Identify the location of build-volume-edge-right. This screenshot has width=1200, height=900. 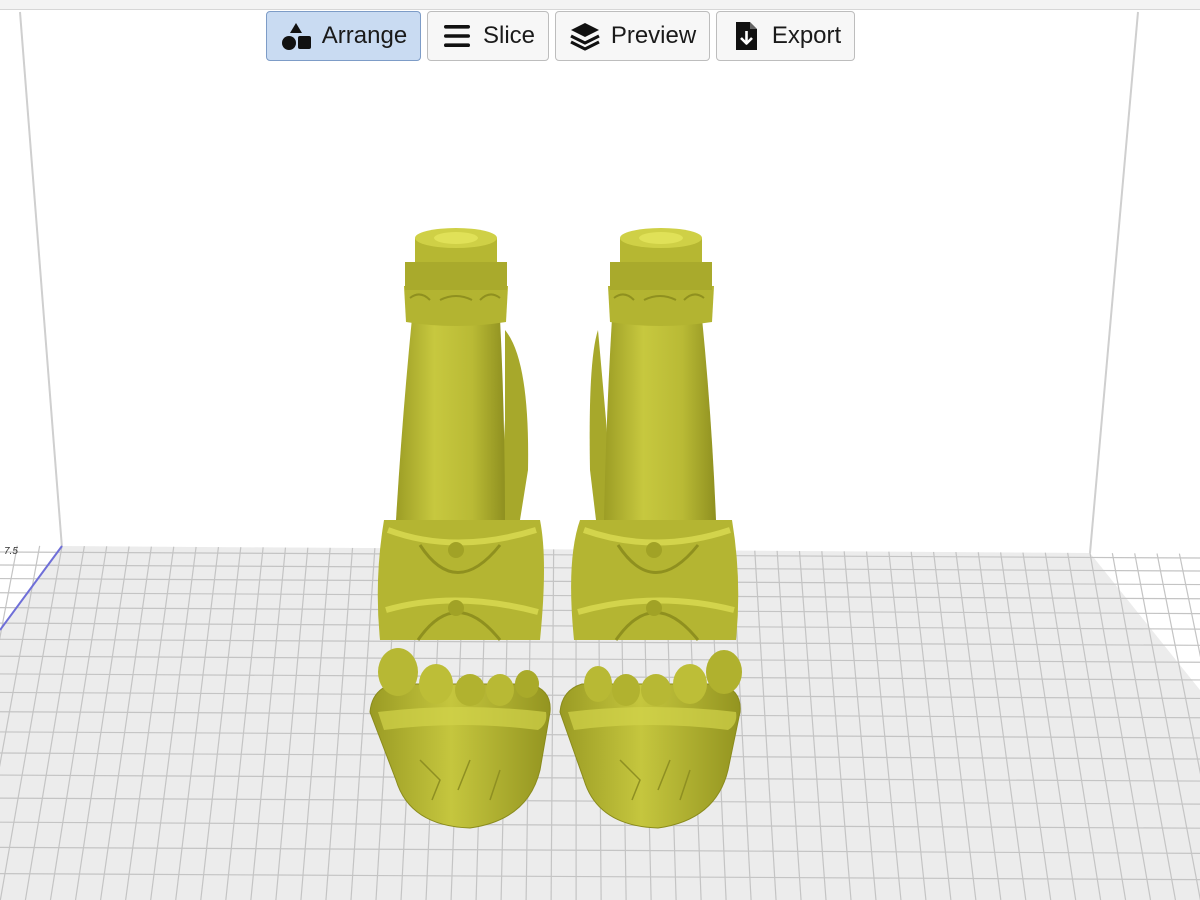
(1114, 282).